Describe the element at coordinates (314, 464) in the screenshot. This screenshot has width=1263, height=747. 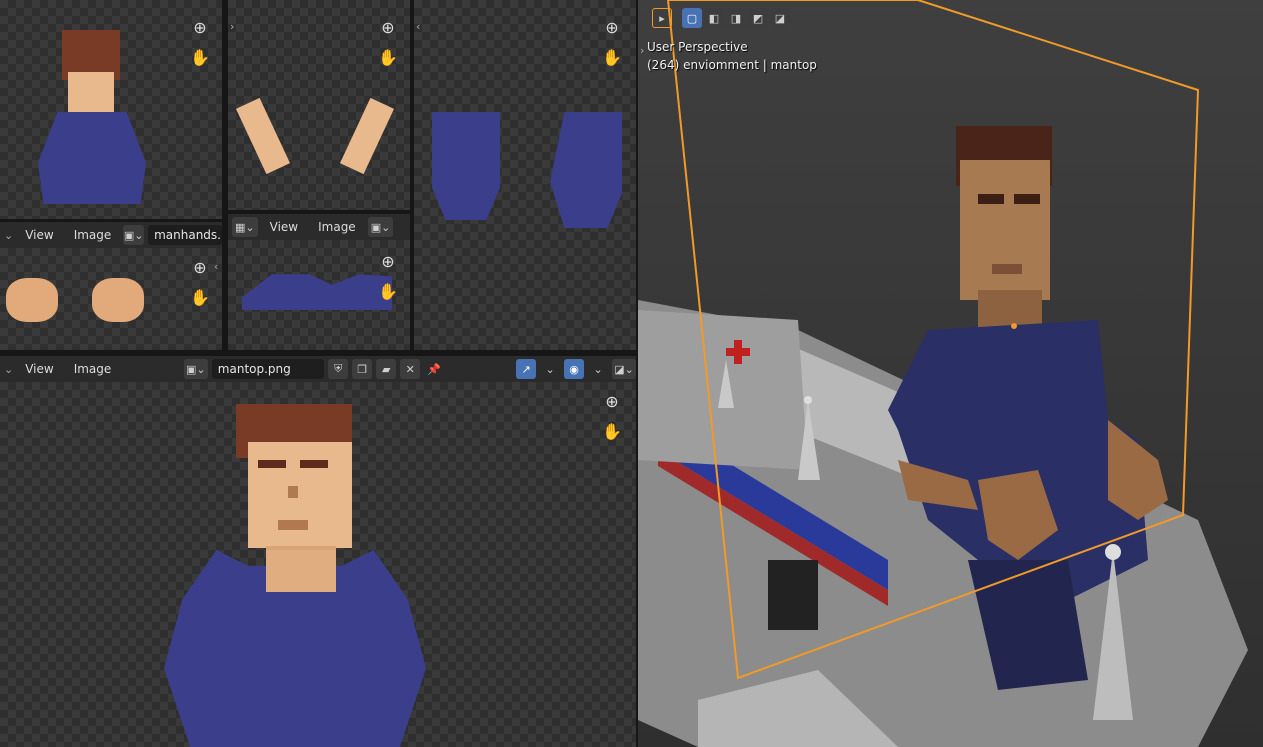
I see `right-eyebrow` at that location.